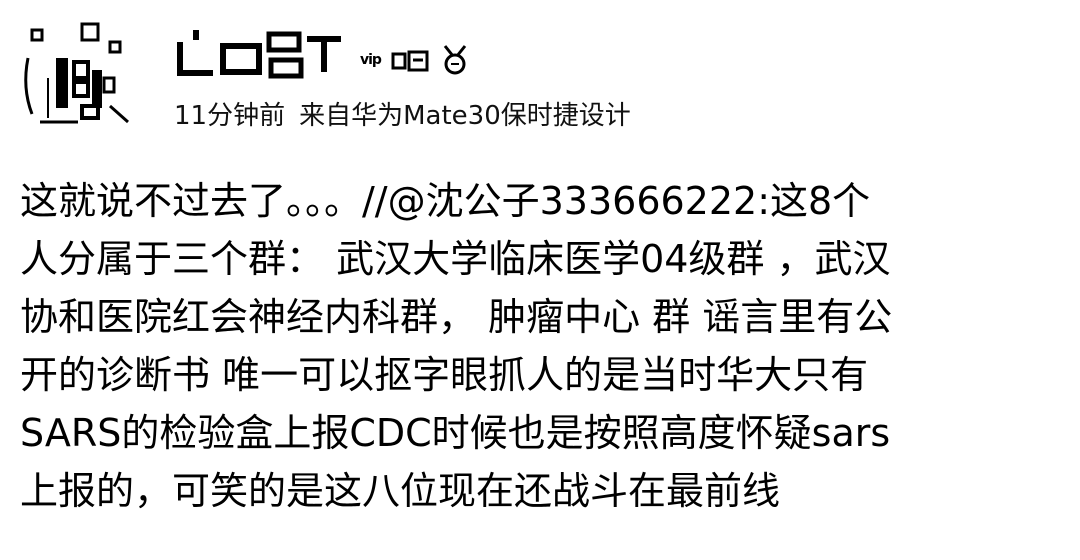 Image resolution: width=1080 pixels, height=560 pixels. Describe the element at coordinates (465, 116) in the screenshot. I see `post-source: 来自华为Mate30保时捷设计` at that location.